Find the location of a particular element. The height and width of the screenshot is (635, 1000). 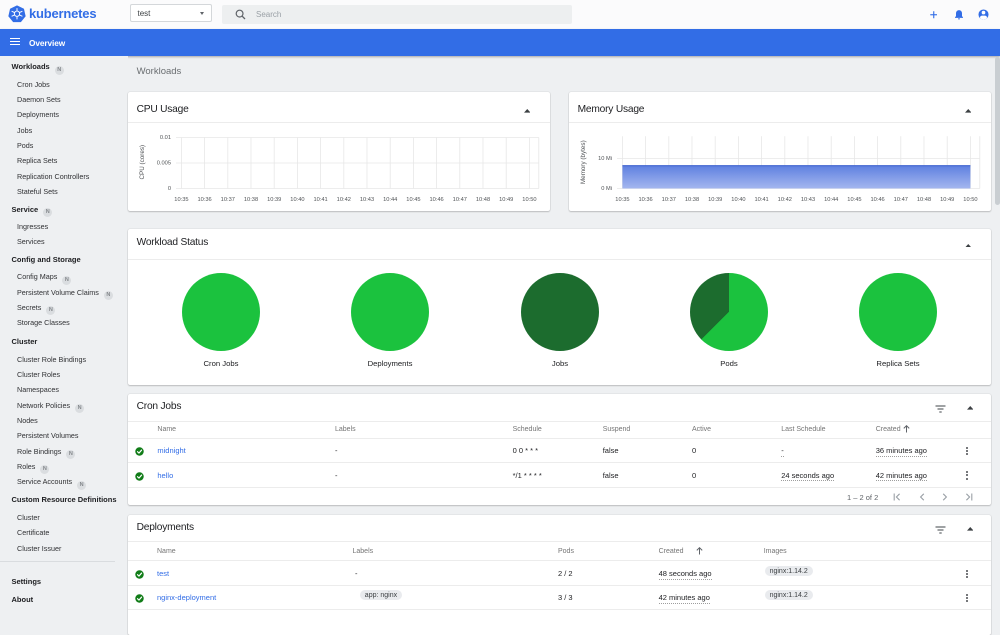

svg-text: Memory (bytes) is located at coordinates (583, 162).